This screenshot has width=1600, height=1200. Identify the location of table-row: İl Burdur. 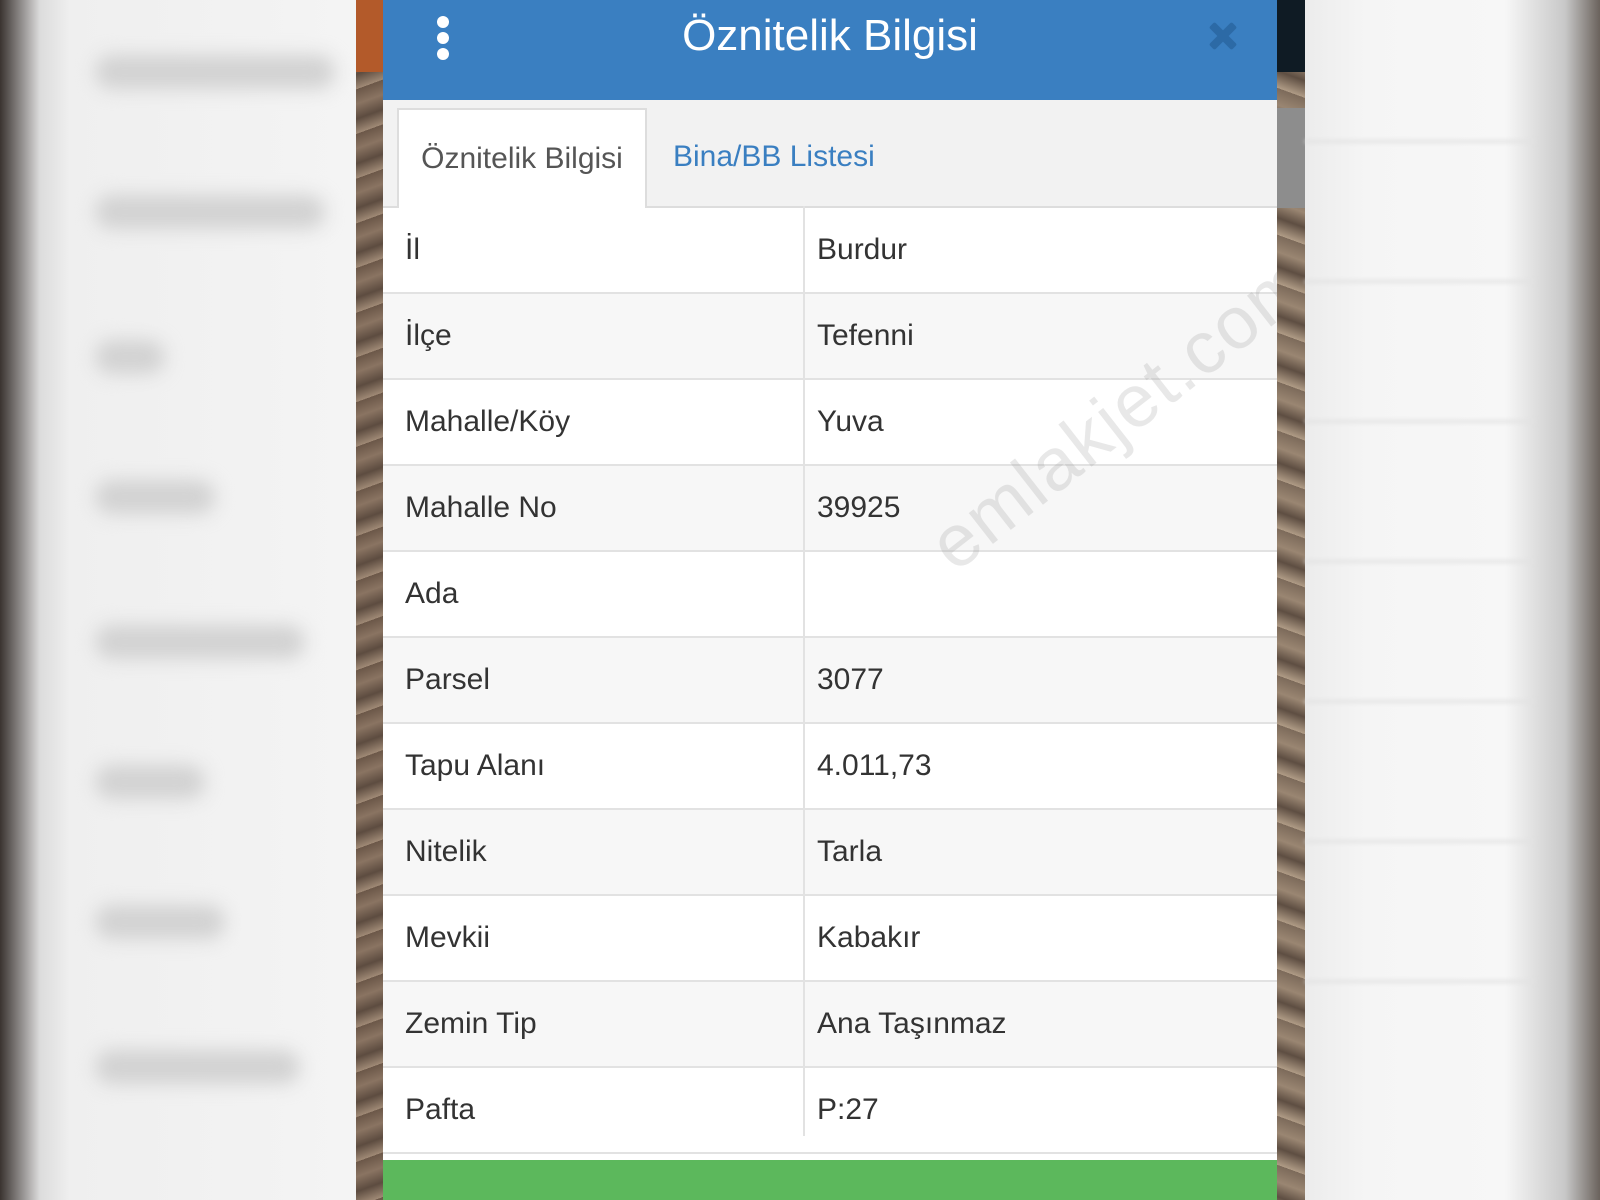
(830, 251).